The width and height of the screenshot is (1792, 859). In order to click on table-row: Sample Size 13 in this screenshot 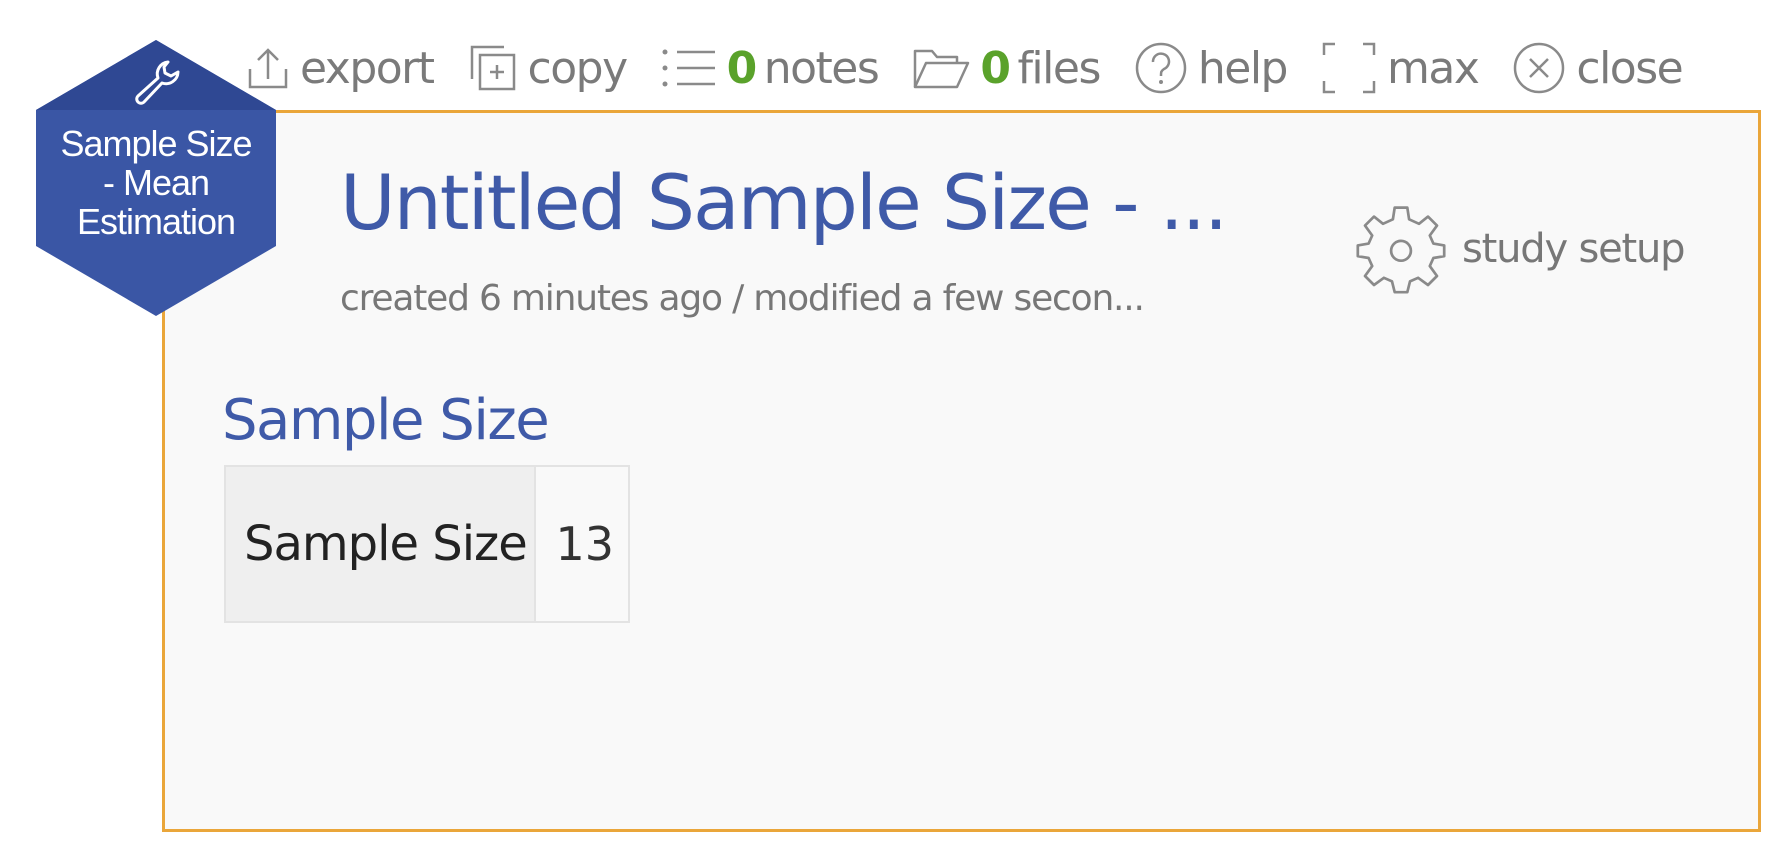, I will do `click(427, 544)`.